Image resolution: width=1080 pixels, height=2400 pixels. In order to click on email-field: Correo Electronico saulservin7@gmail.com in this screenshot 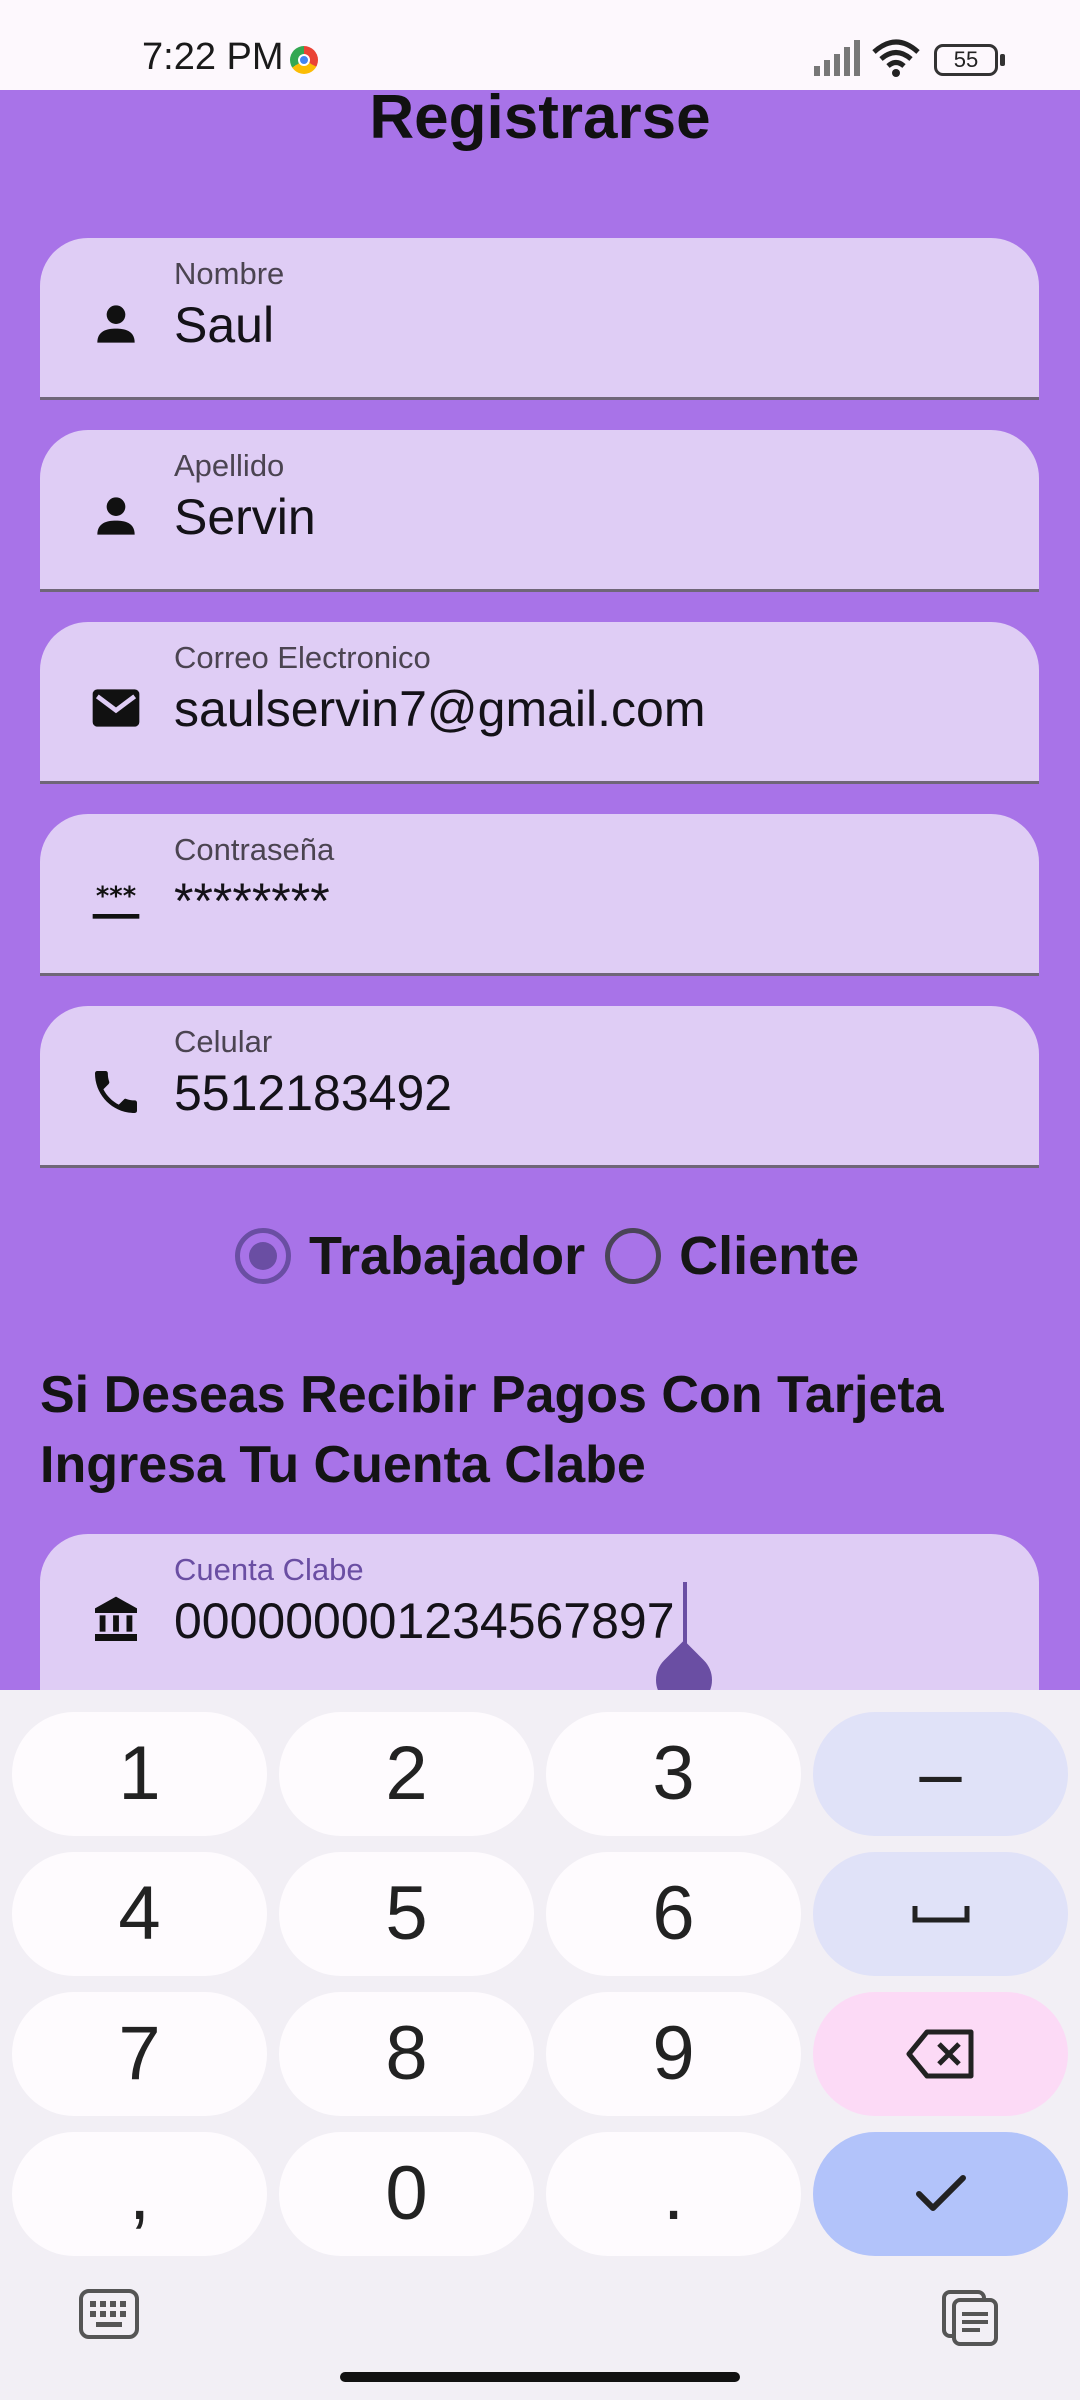, I will do `click(539, 703)`.